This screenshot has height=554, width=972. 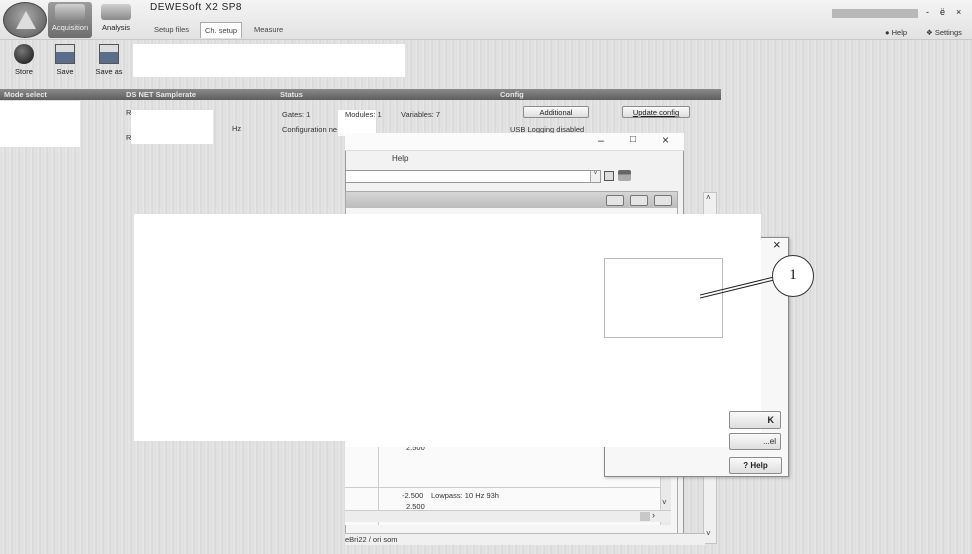 What do you see at coordinates (958, 12) in the screenshot?
I see `close-button: ×` at bounding box center [958, 12].